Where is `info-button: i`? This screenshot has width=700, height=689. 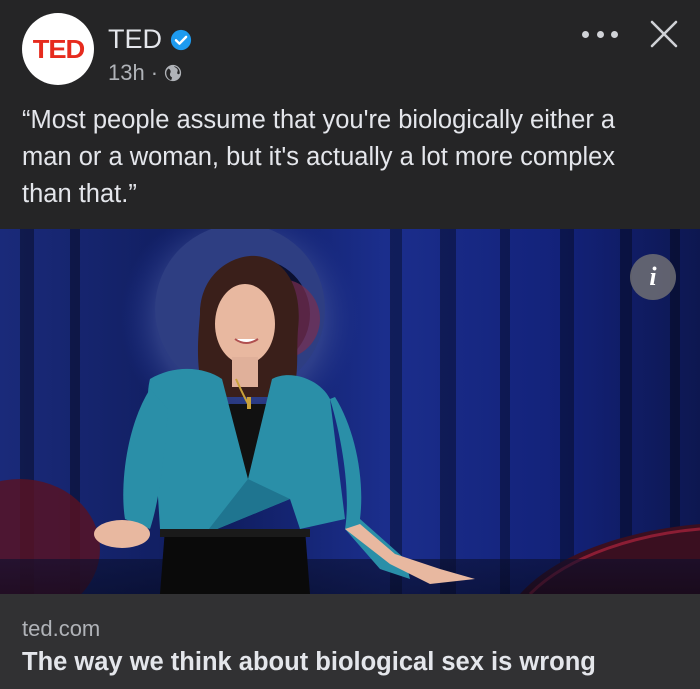 info-button: i is located at coordinates (653, 277).